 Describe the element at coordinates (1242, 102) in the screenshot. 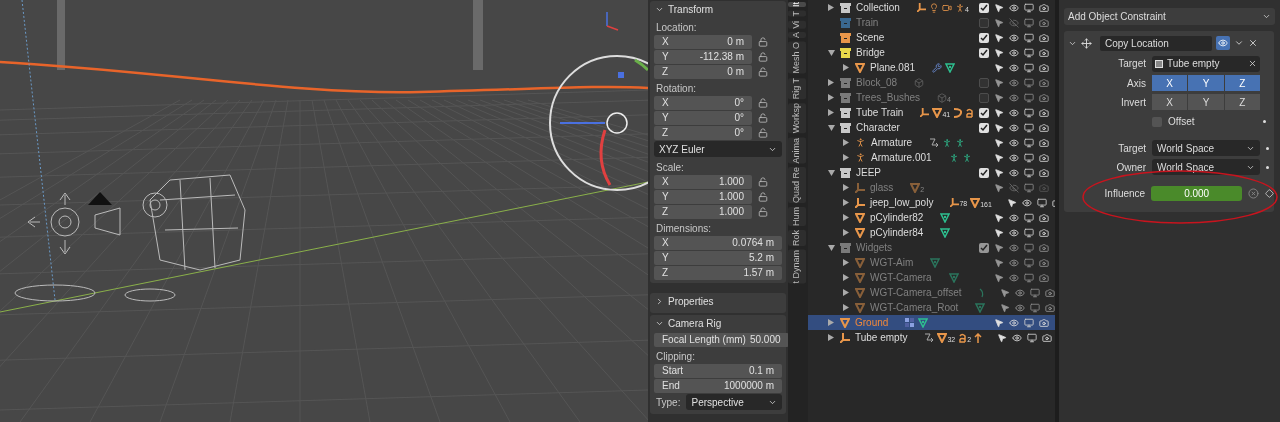

I see `axis-toggle: Z` at that location.